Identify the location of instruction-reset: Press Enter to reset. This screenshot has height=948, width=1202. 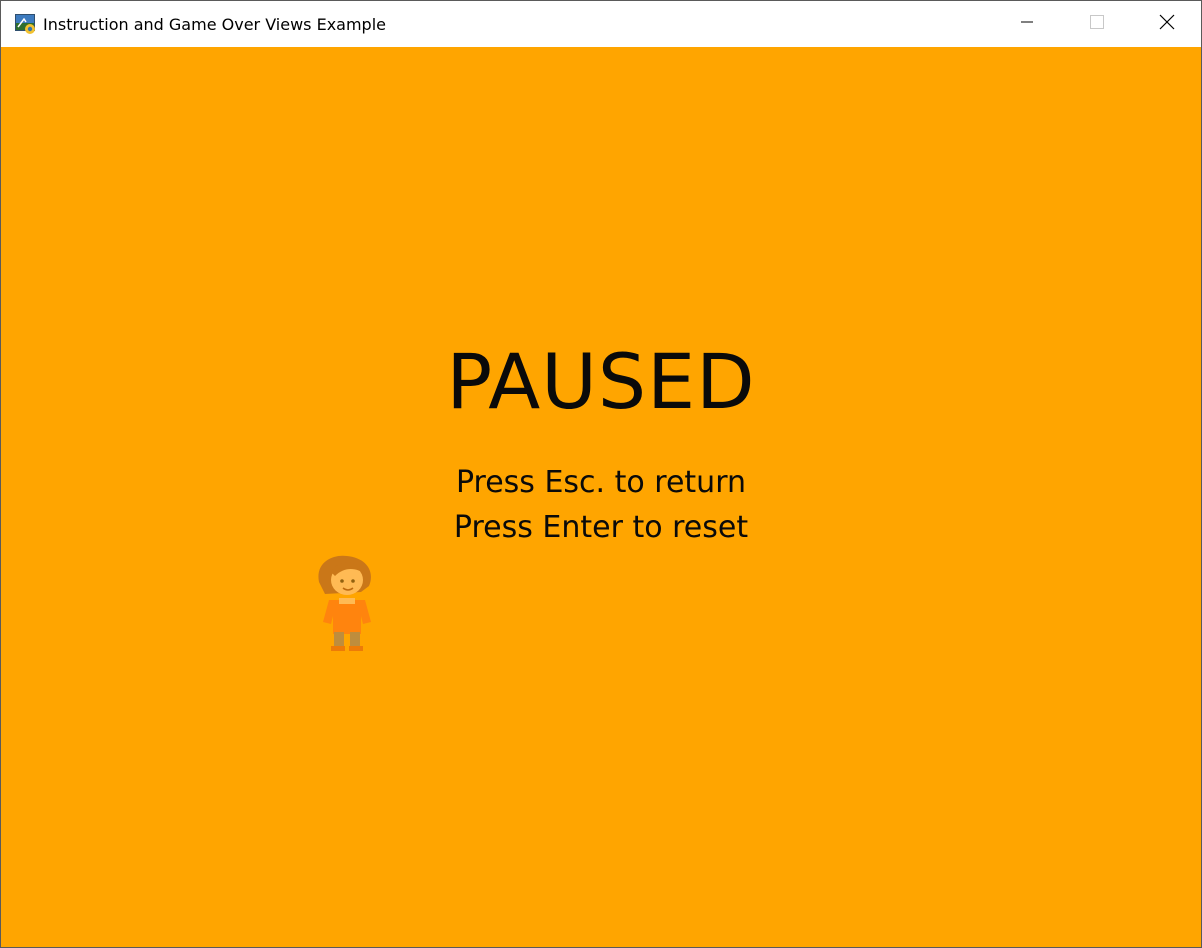
(601, 527).